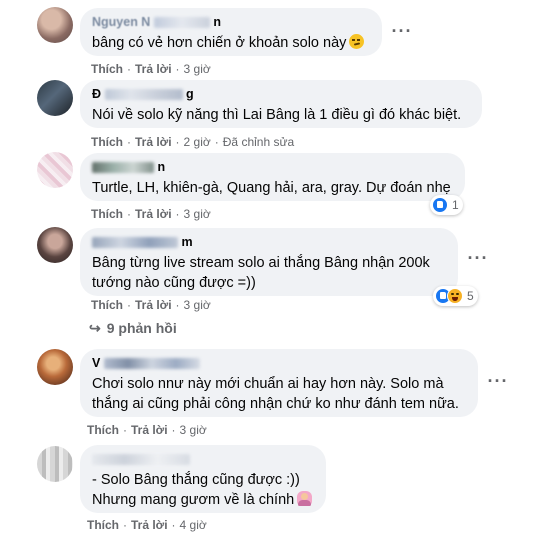 The width and height of the screenshot is (553, 546). What do you see at coordinates (357, 41) in the screenshot?
I see `smirking-face-icon` at bounding box center [357, 41].